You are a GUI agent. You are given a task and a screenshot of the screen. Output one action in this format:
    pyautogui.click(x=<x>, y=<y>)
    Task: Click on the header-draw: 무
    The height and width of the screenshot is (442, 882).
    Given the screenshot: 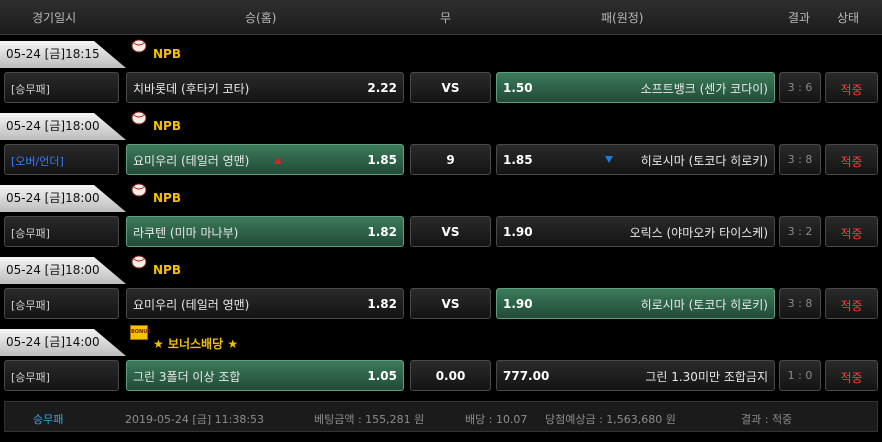 What is the action you would take?
    pyautogui.click(x=446, y=18)
    